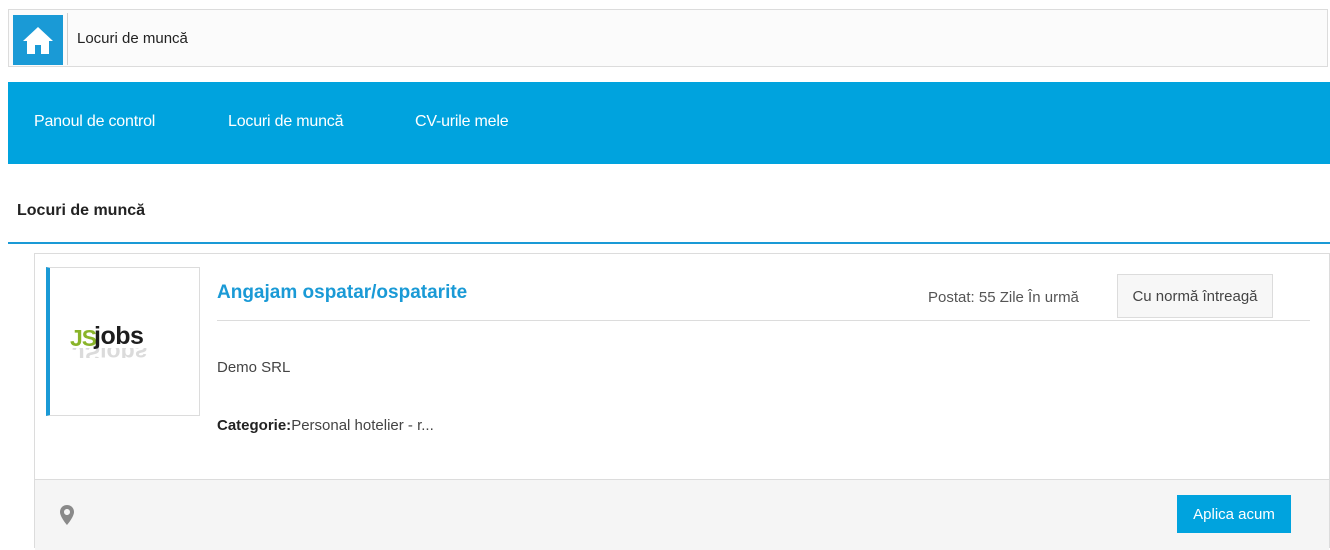  I want to click on breadcrumb-divider, so click(67, 39).